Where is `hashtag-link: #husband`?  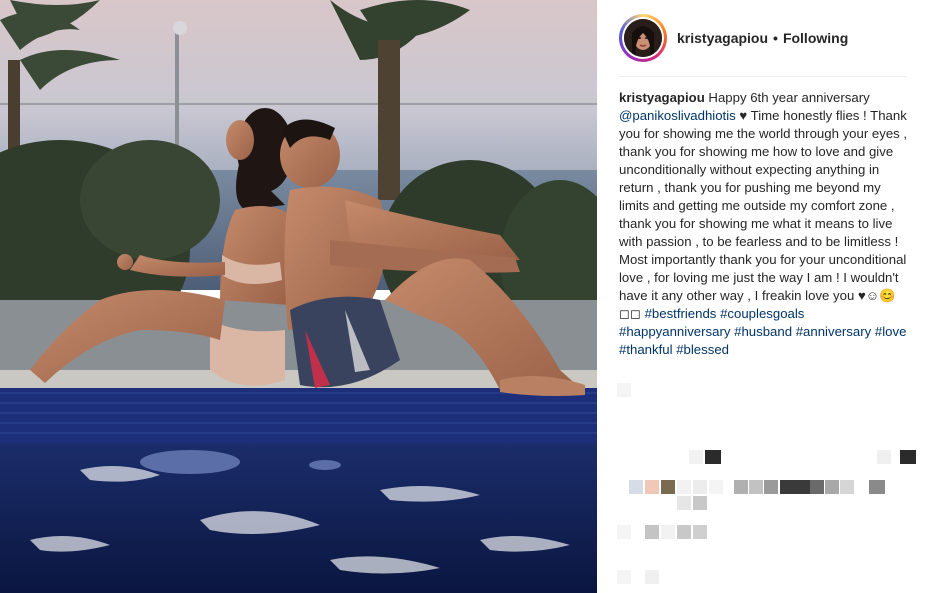 hashtag-link: #husband is located at coordinates (763, 331).